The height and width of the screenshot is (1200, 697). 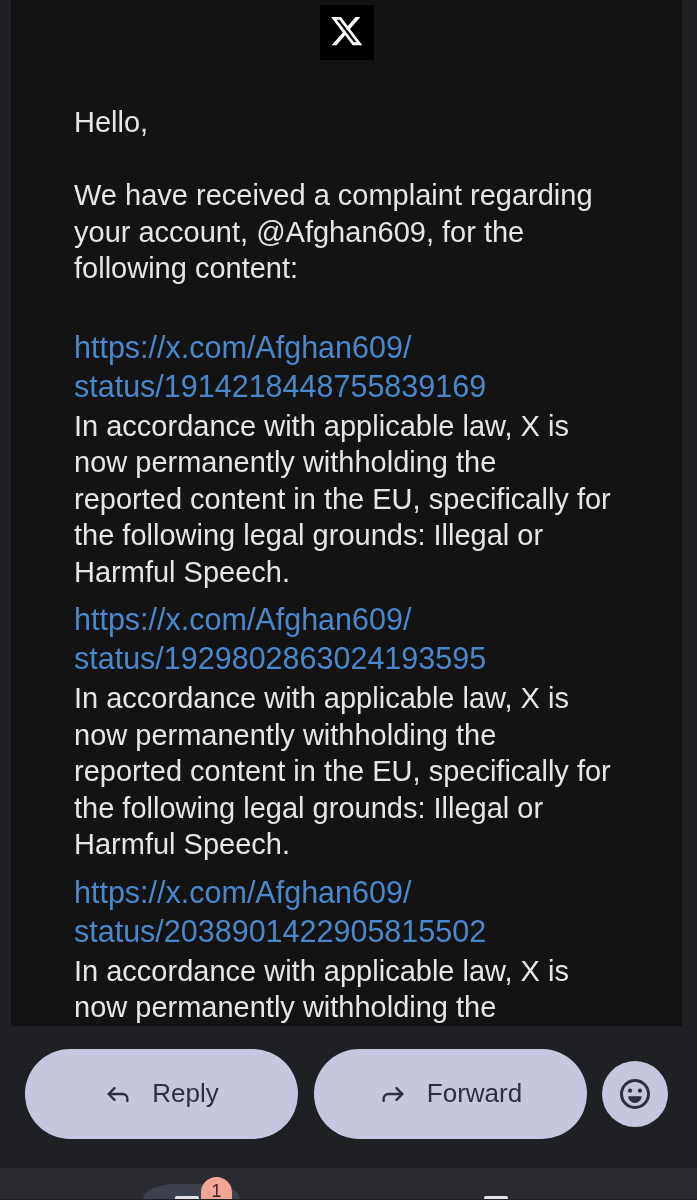 I want to click on reply-button: Reply, so click(x=161, y=1093).